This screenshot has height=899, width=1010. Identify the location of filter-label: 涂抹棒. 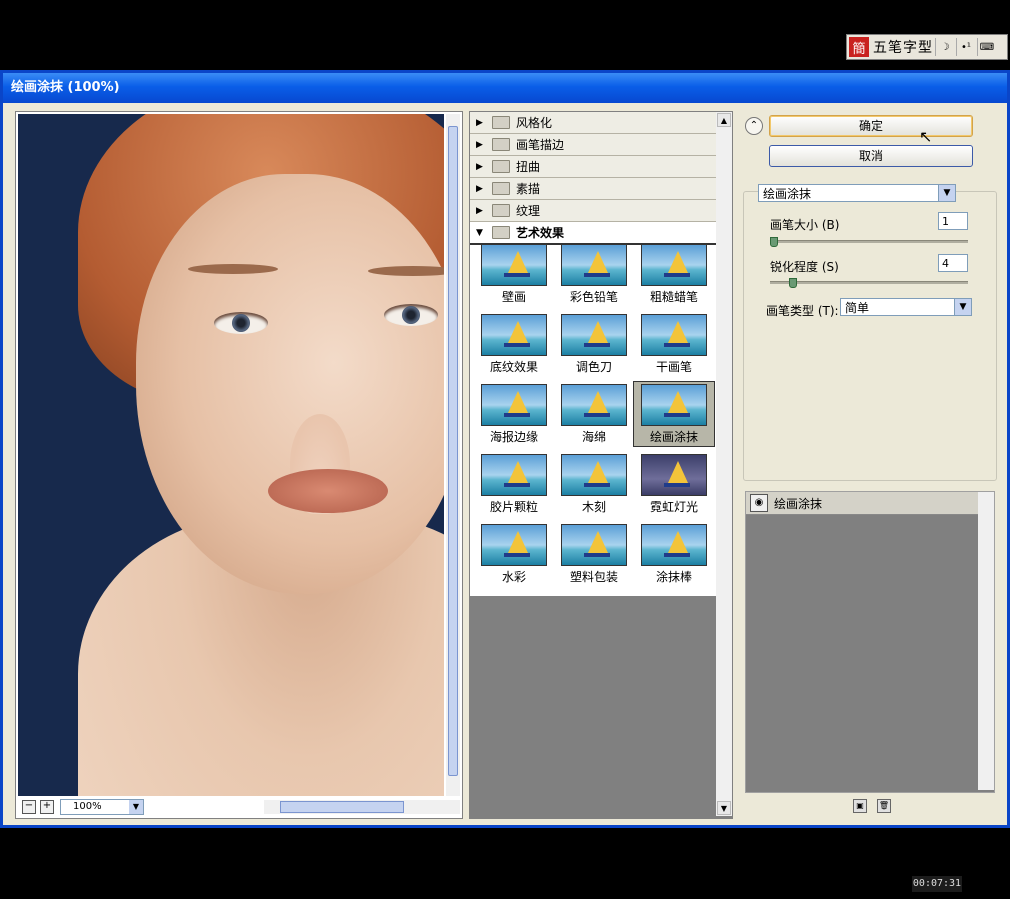
(673, 577).